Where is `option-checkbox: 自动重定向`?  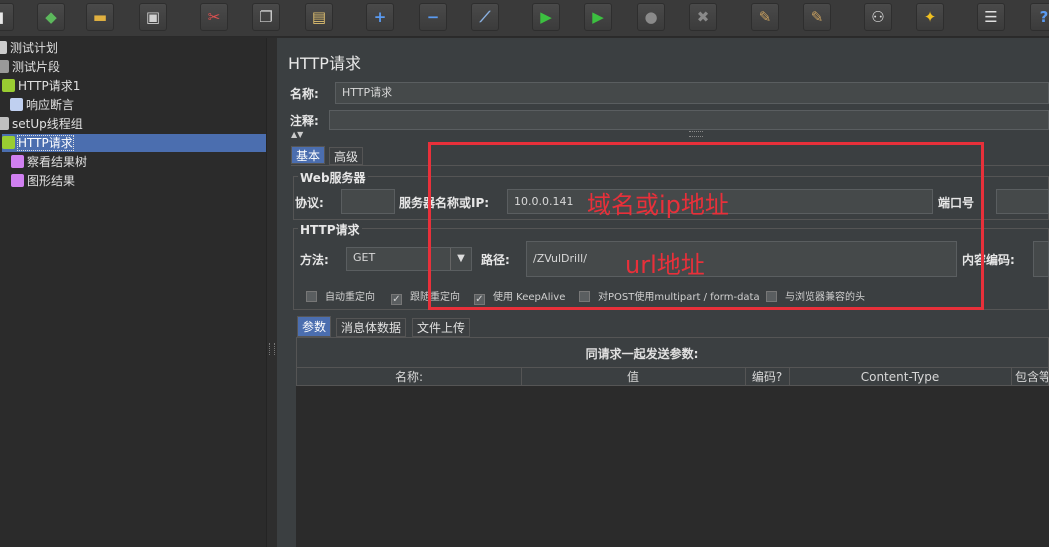
option-checkbox: 自动重定向 is located at coordinates (340, 295).